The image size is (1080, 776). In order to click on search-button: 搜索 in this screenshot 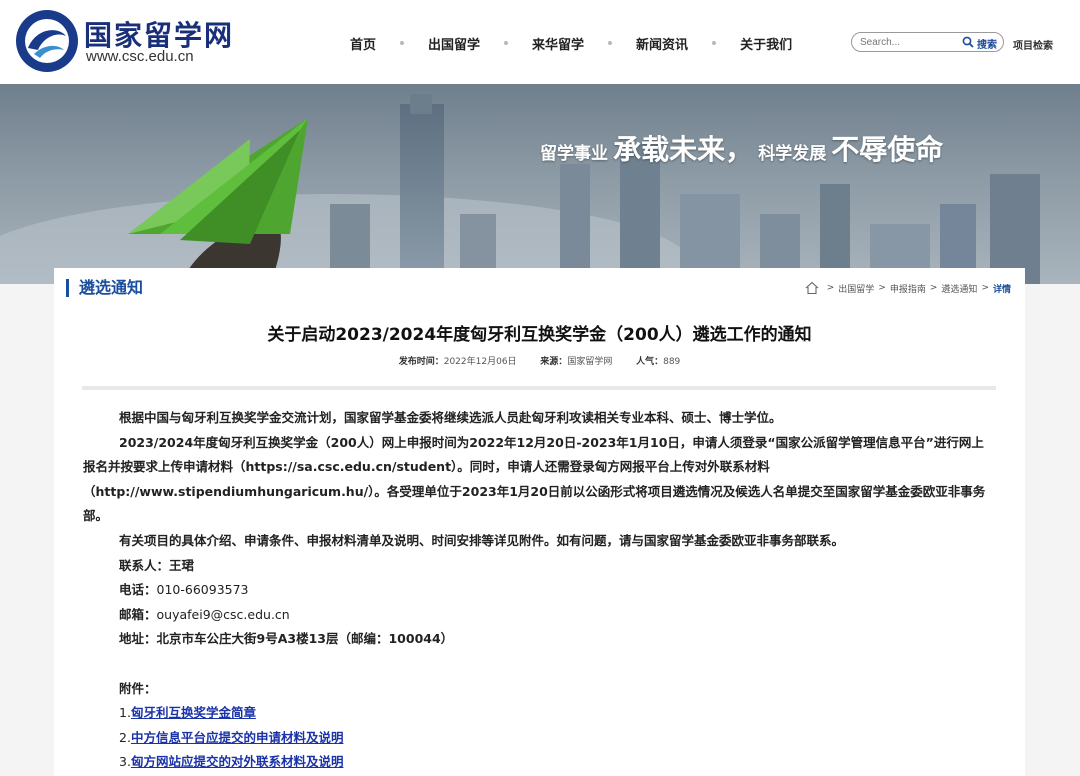, I will do `click(987, 43)`.